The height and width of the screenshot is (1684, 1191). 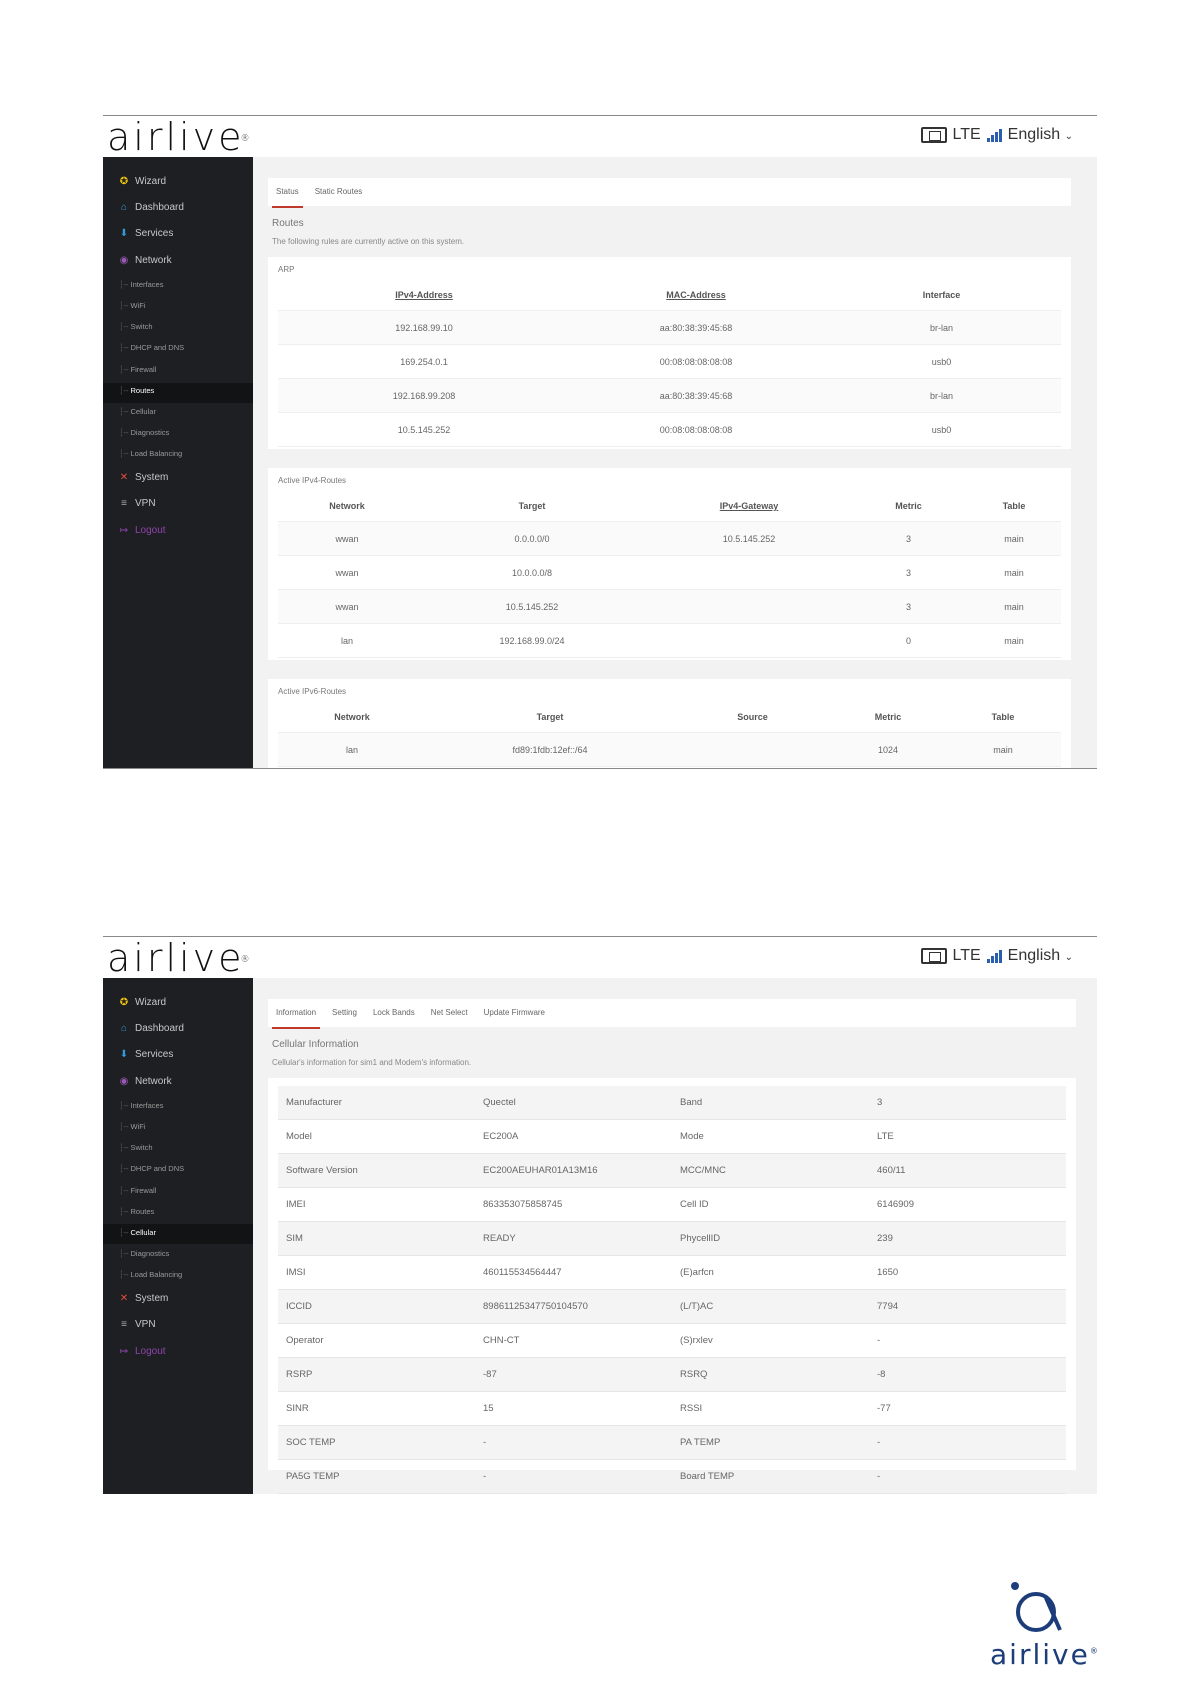 I want to click on tab-static-routes: Static Routes, so click(x=339, y=192).